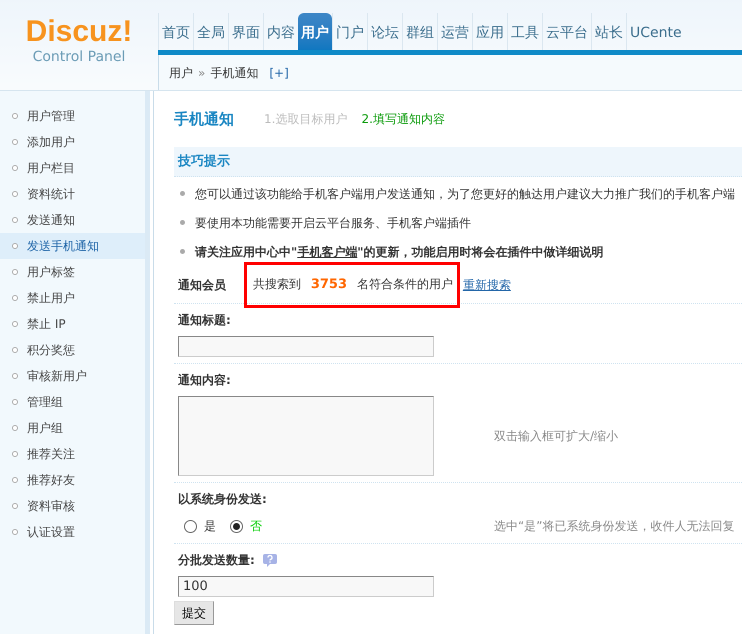 This screenshot has height=634, width=742. I want to click on sidebar-item: 推荐关注, so click(72, 454).